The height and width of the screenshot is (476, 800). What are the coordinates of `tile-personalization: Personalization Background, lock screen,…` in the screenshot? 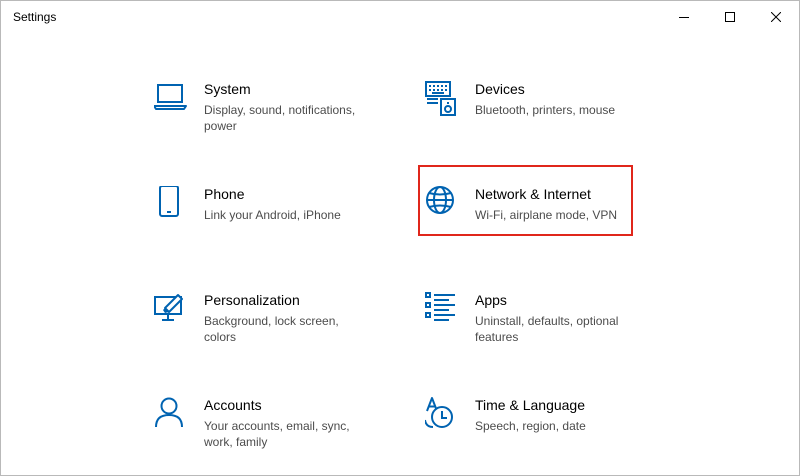 It's located at (264, 324).